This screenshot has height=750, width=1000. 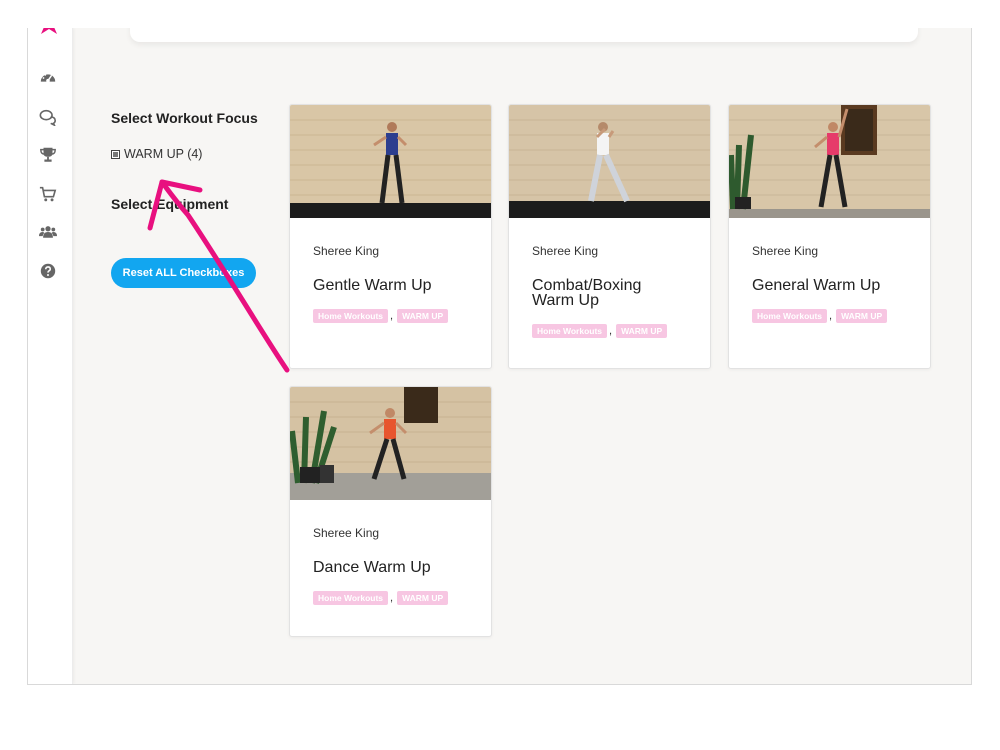 I want to click on card-title: Gentle Warm Up, so click(x=372, y=285).